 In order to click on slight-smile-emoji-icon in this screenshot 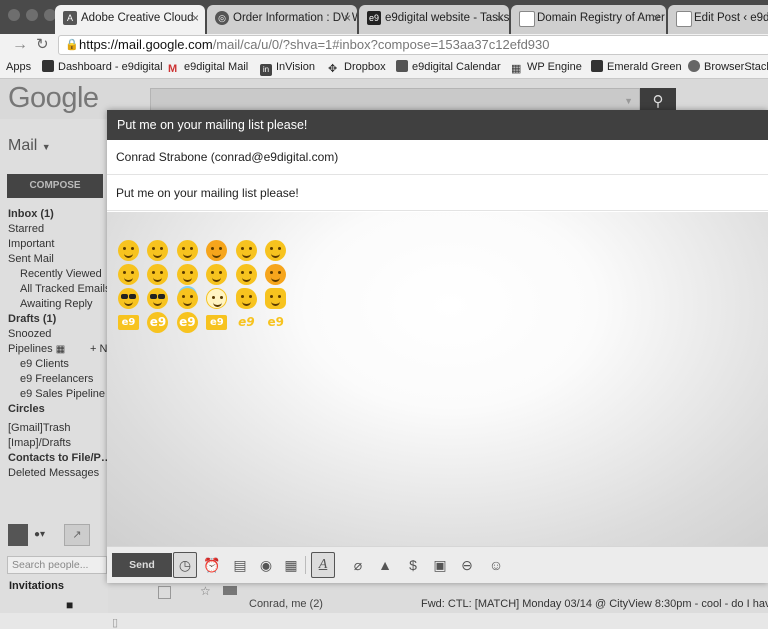, I will do `click(158, 250)`.